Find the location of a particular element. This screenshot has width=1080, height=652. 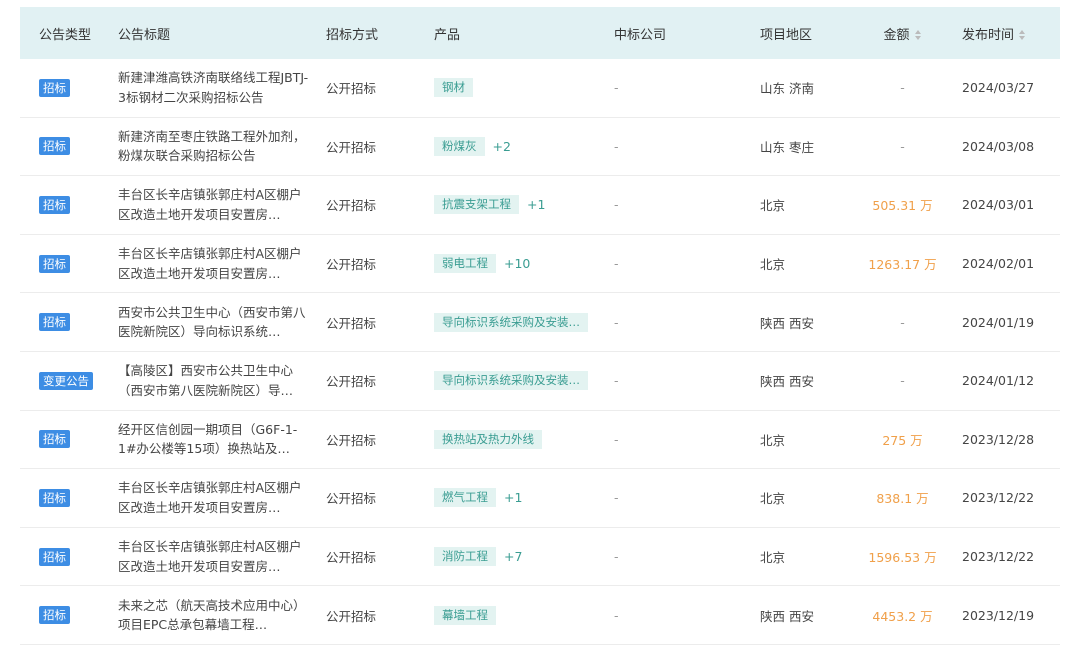

date-cell: 2024/02/01 is located at coordinates (998, 264).